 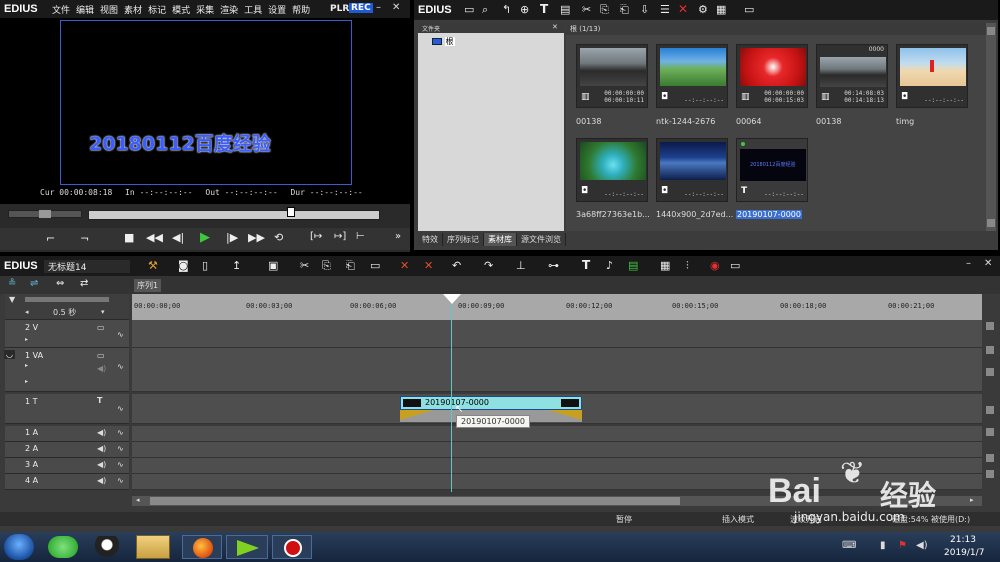 What do you see at coordinates (451, 398) in the screenshot?
I see `timeline-playhead` at bounding box center [451, 398].